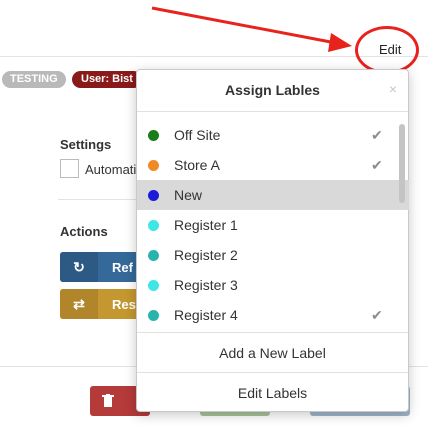 The width and height of the screenshot is (428, 435). I want to click on popover-title: Assign Lables, so click(272, 91).